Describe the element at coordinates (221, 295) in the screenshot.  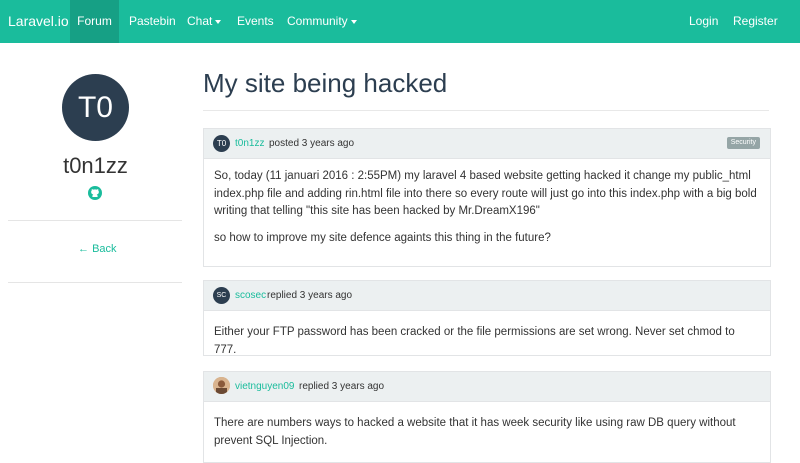
I see `author-avatar: SC` at that location.